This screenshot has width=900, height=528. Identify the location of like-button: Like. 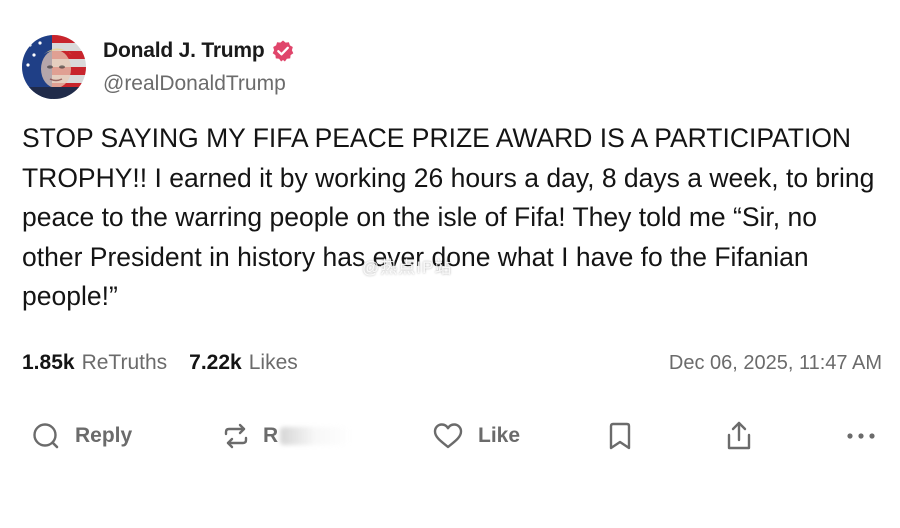
(476, 436).